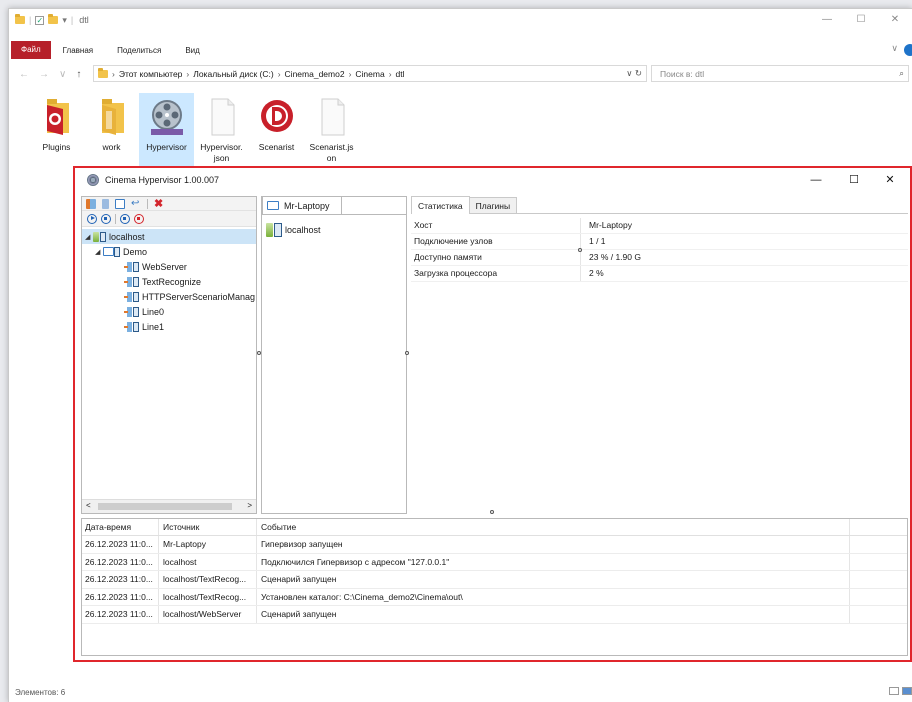  What do you see at coordinates (249, 505) in the screenshot?
I see `scroll-right-icon: >` at bounding box center [249, 505].